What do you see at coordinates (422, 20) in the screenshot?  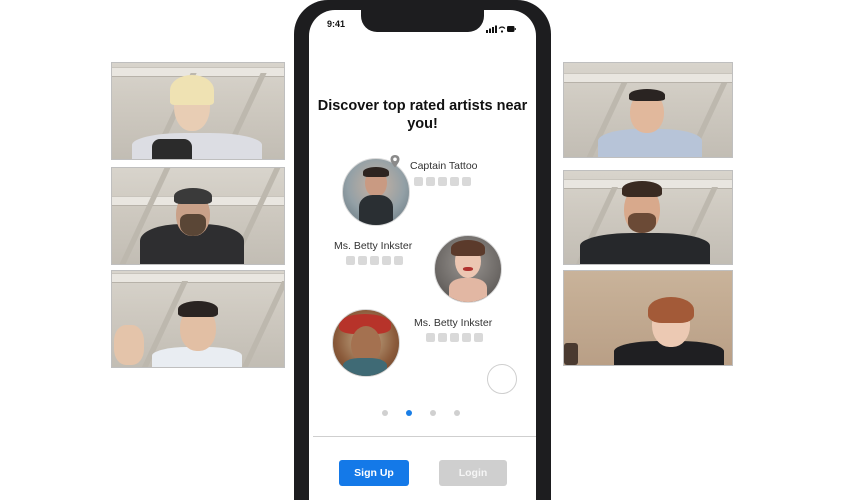 I see `phone-notch` at bounding box center [422, 20].